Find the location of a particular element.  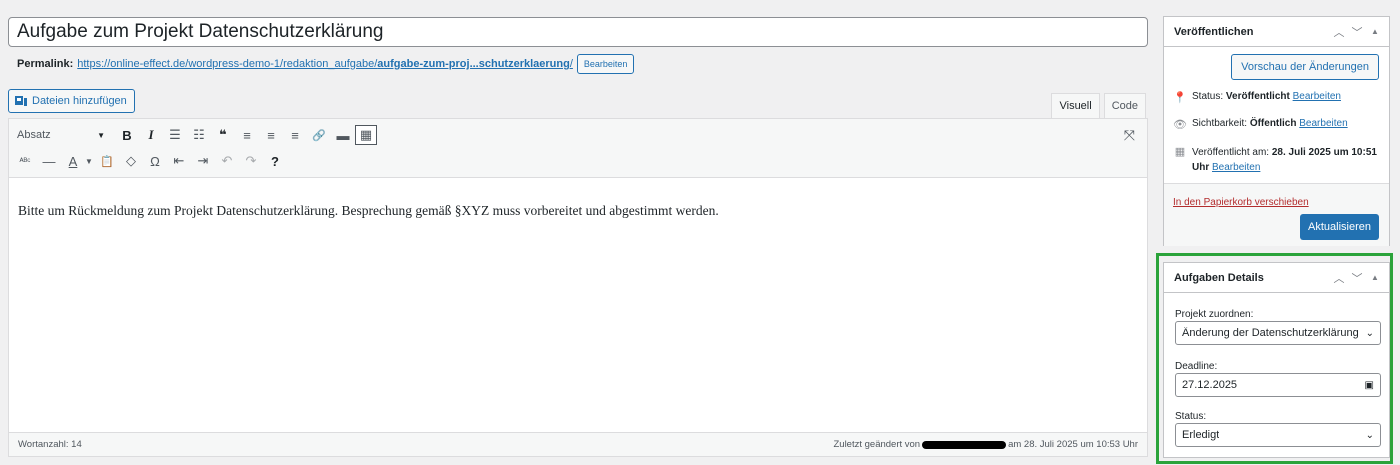

tab-visual: Visuell is located at coordinates (1075, 106).